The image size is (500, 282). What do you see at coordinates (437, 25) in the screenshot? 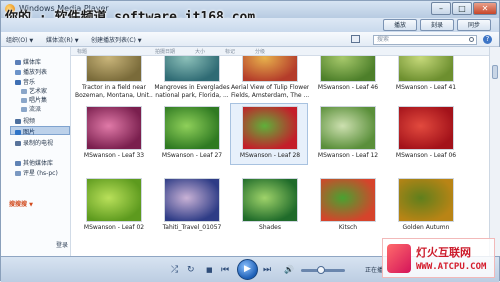
I see `tab-burn: 刻录` at bounding box center [437, 25].